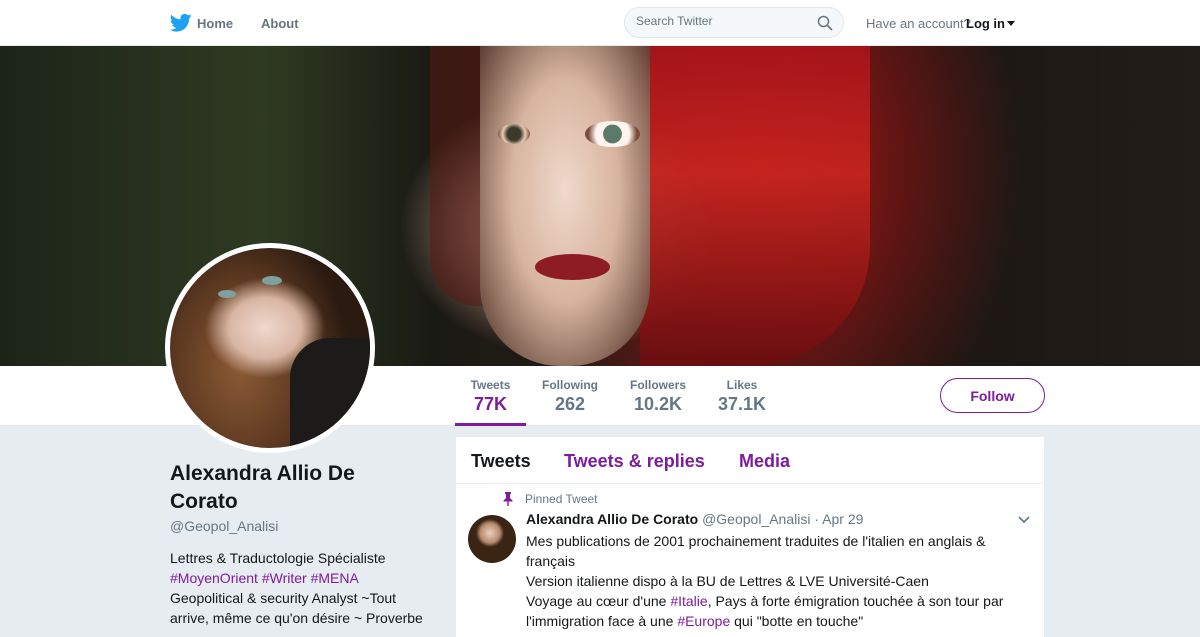  What do you see at coordinates (492, 539) in the screenshot?
I see `tweet-avatar` at bounding box center [492, 539].